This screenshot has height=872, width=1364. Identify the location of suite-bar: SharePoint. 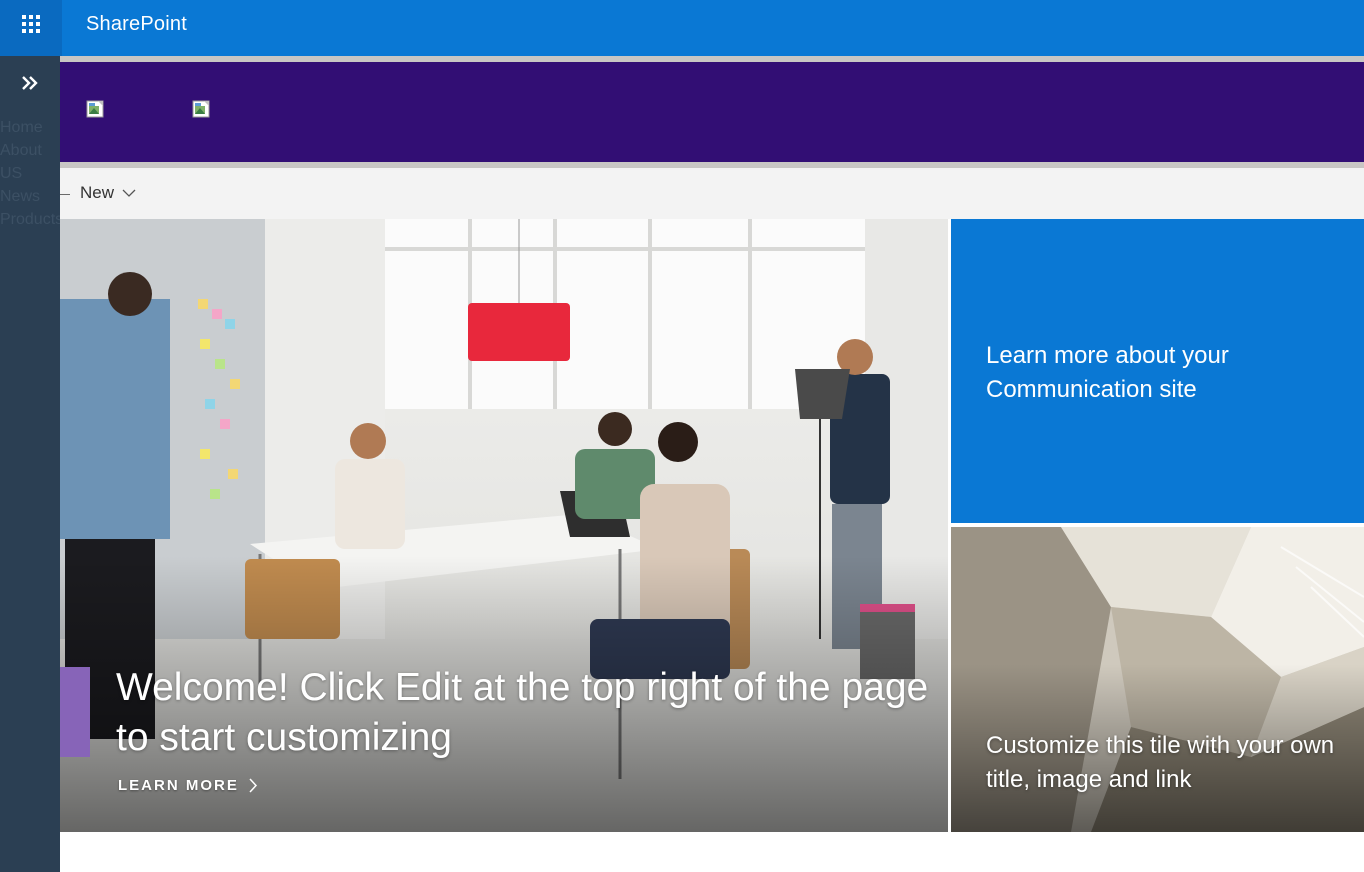
(682, 28).